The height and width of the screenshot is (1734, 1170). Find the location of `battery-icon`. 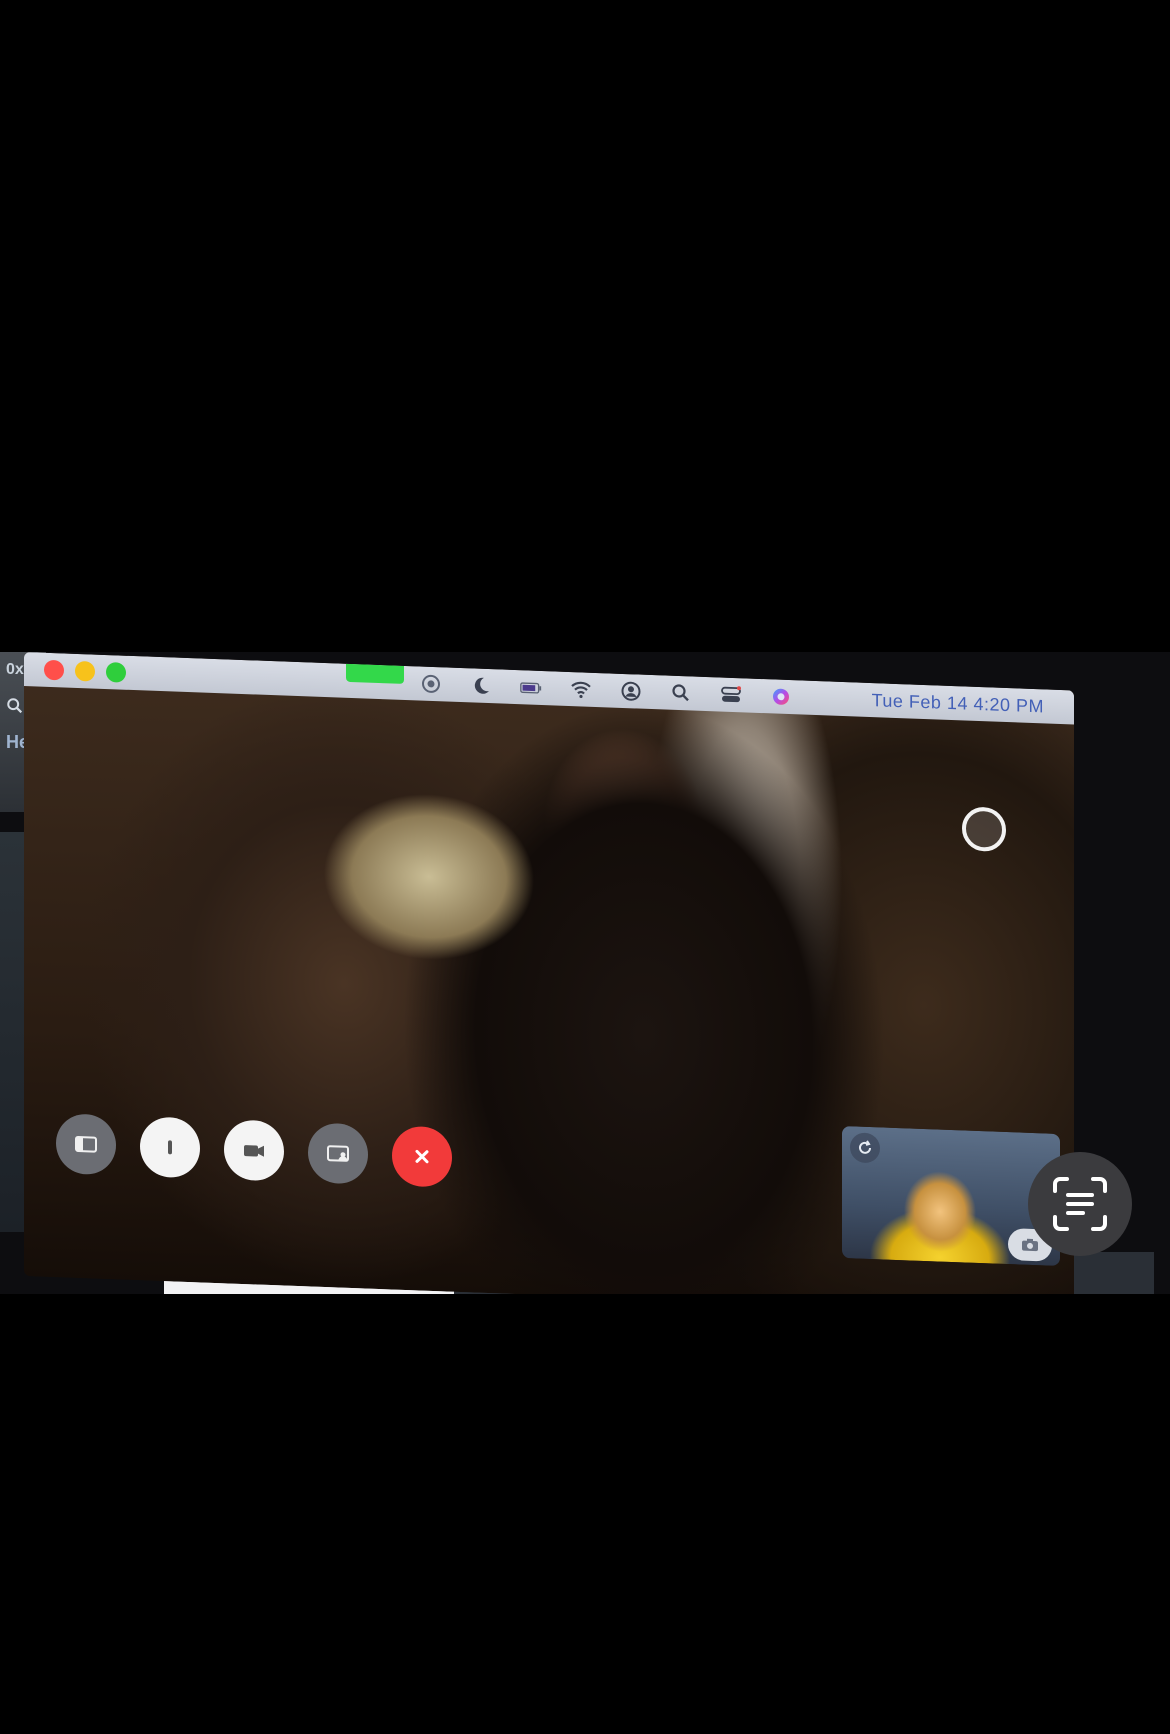

battery-icon is located at coordinates (531, 687).